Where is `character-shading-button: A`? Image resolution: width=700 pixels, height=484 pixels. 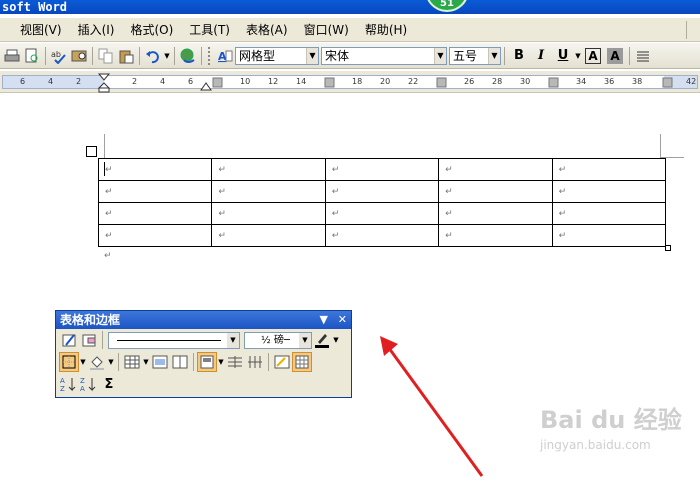
character-shading-button: A is located at coordinates (615, 55).